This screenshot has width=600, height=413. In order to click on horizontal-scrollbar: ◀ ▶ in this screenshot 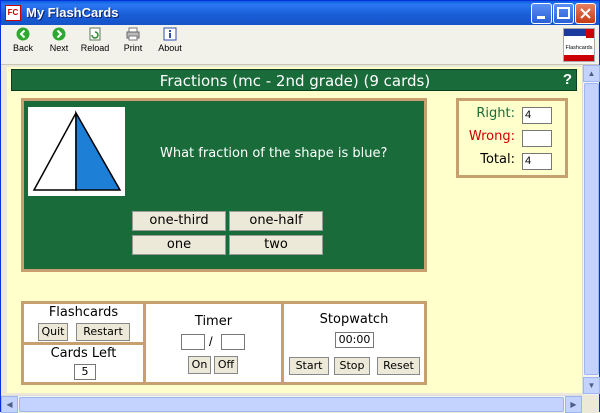, I will do `click(291, 404)`.